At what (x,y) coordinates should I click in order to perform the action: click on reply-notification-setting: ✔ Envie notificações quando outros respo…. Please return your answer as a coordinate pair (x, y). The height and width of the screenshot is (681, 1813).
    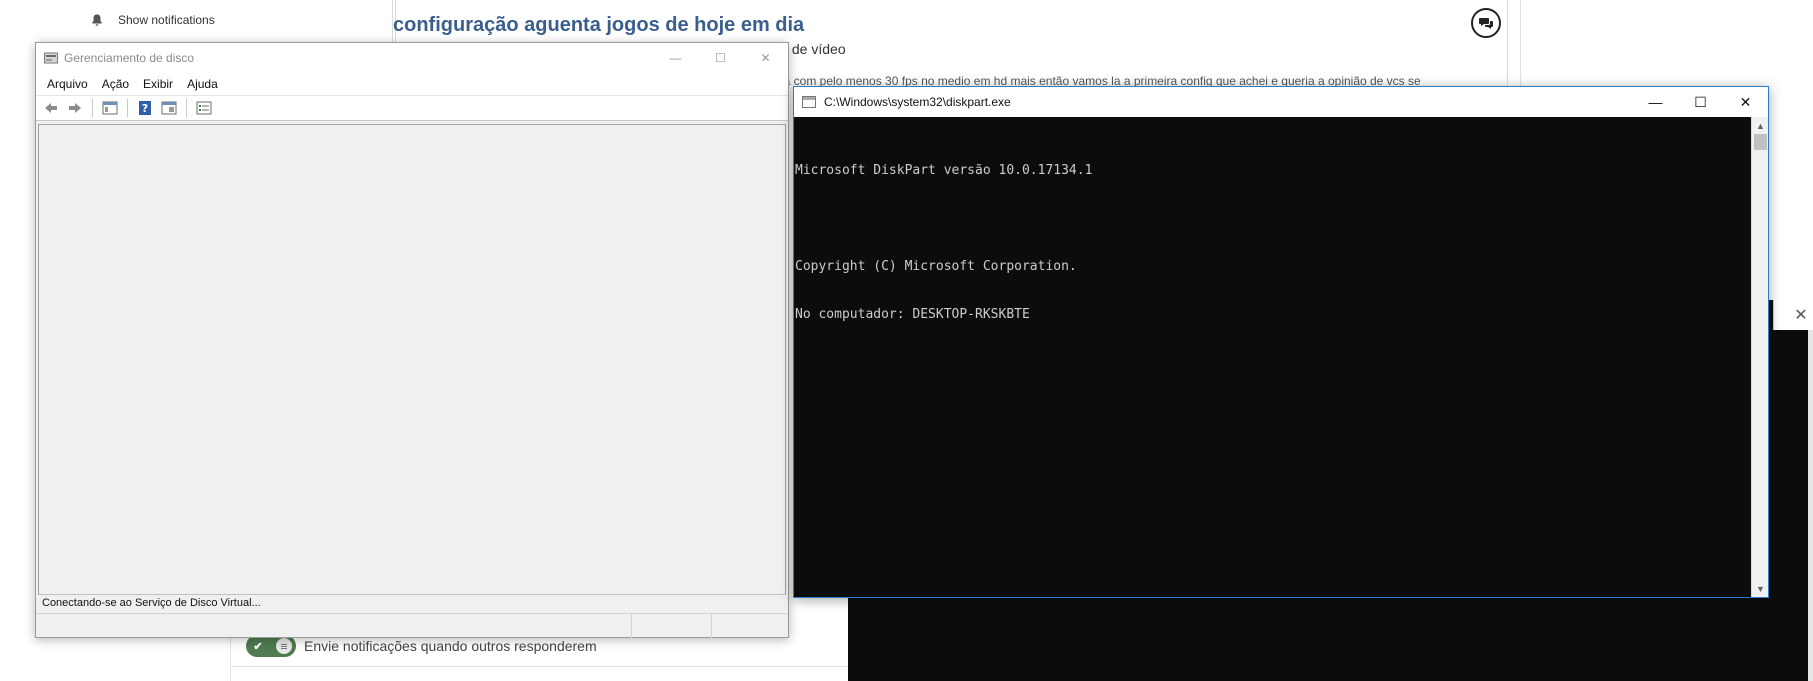
    Looking at the image, I should click on (421, 646).